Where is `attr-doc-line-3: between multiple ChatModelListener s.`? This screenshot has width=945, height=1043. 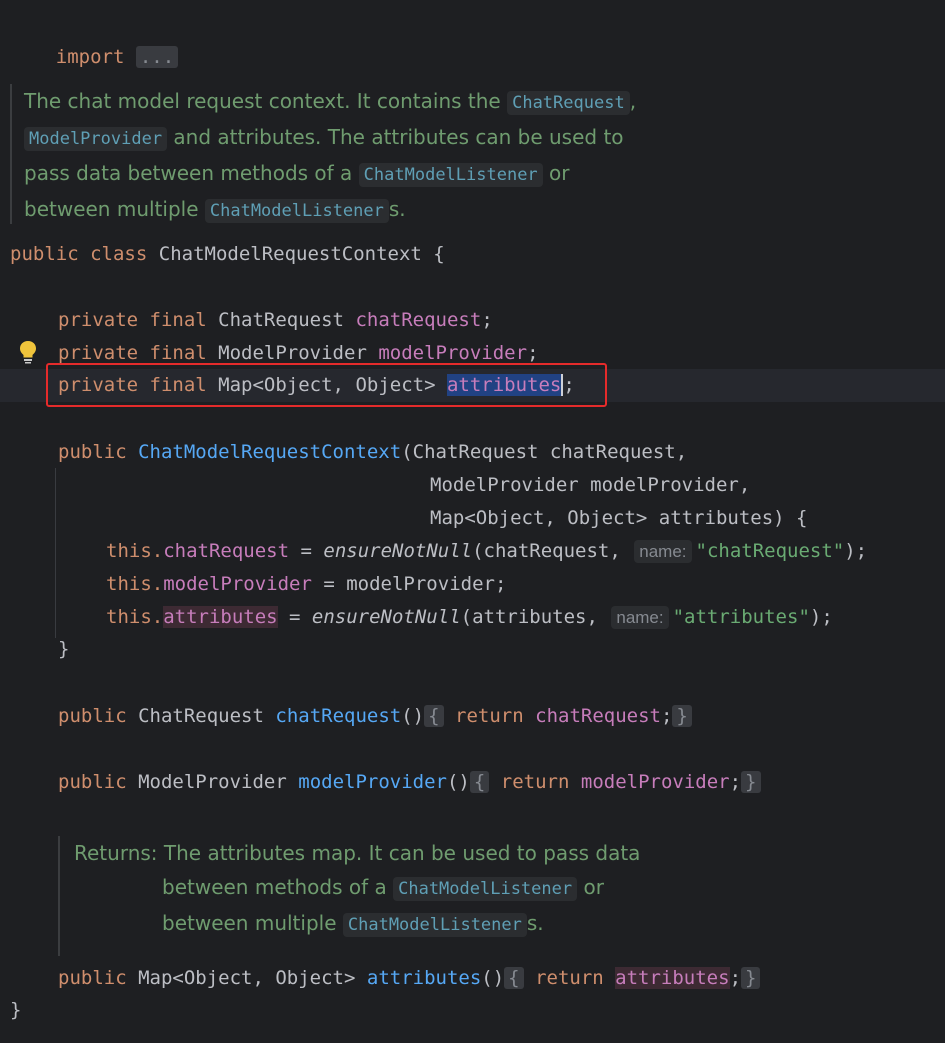 attr-doc-line-3: between multiple ChatModelListener s. is located at coordinates (353, 924).